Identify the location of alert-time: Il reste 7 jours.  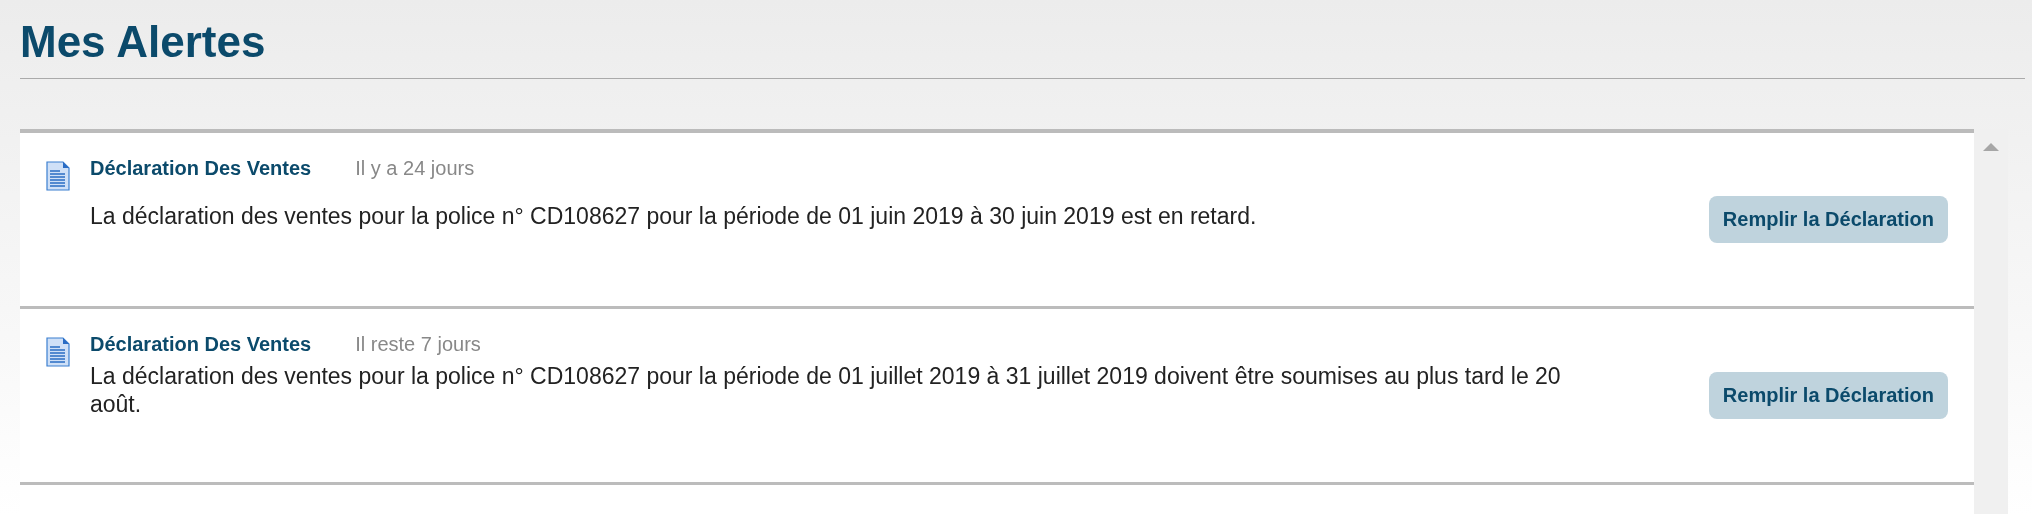
(418, 344).